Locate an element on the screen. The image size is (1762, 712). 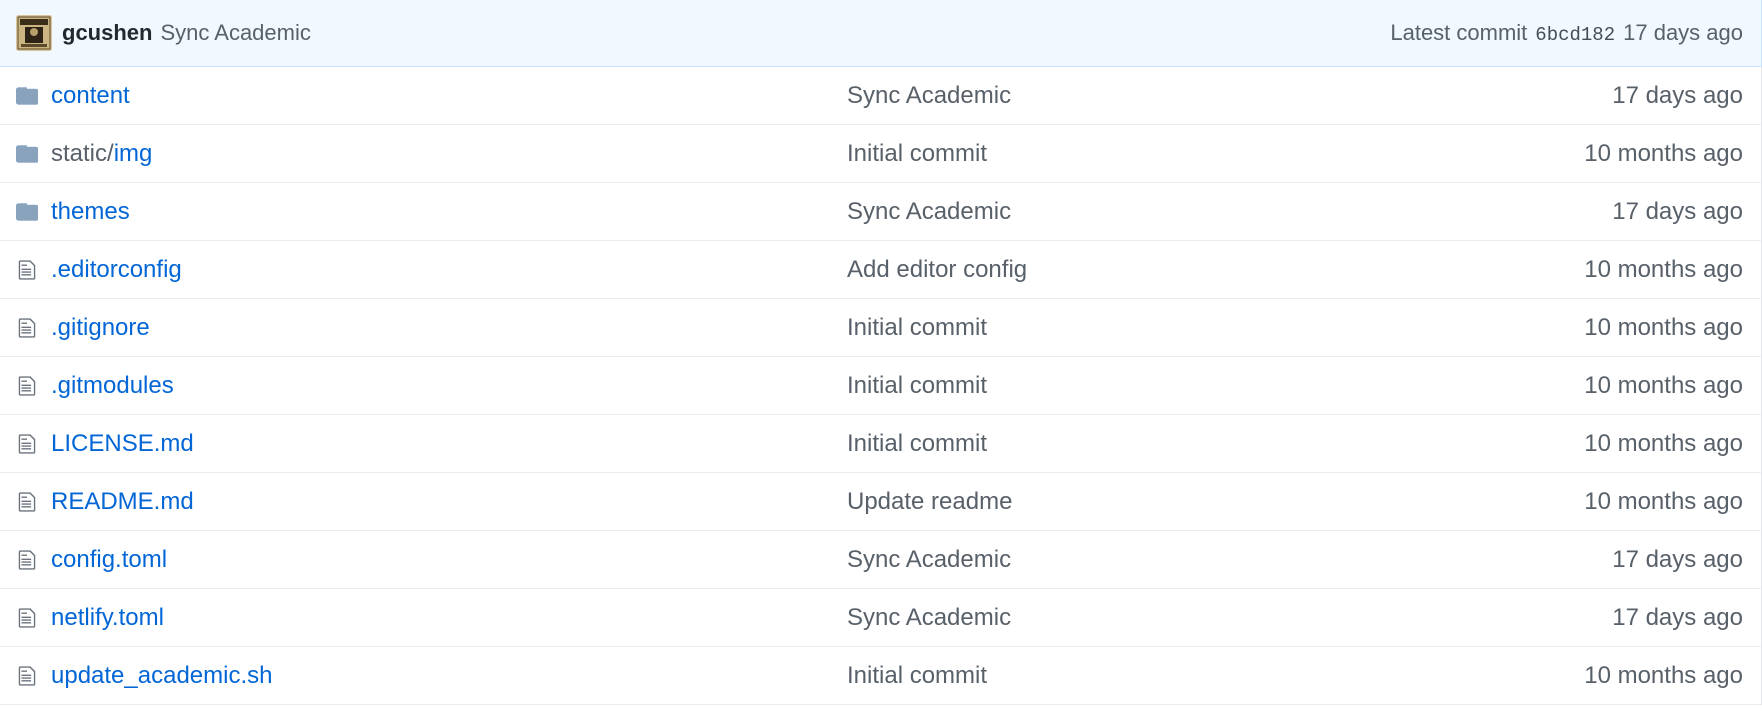
file-row: .gitignore Initial commit 10 months ago is located at coordinates (880, 328).